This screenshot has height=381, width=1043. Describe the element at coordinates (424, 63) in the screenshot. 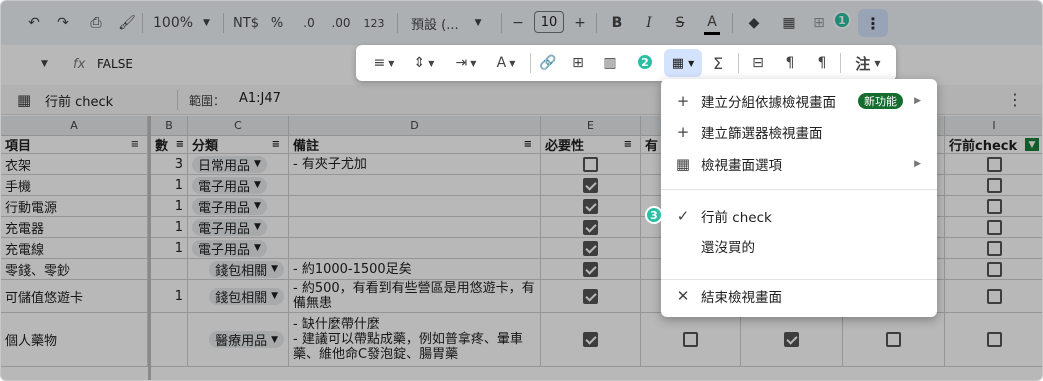

I see `vertical-align-icon: ⇕ ▼` at that location.